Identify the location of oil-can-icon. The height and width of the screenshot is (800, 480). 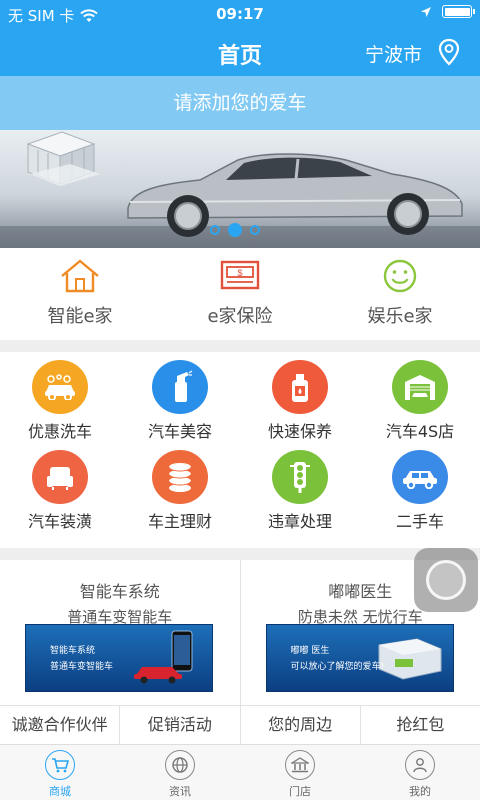
(300, 387).